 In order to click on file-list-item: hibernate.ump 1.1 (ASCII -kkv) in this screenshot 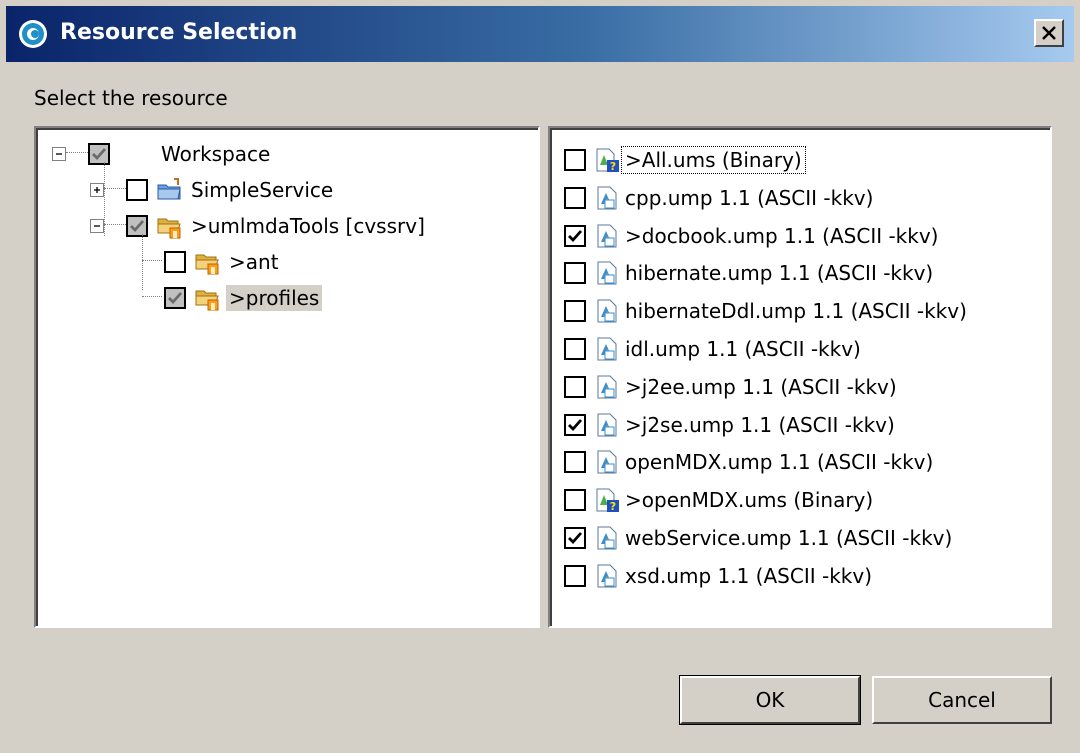, I will do `click(750, 273)`.